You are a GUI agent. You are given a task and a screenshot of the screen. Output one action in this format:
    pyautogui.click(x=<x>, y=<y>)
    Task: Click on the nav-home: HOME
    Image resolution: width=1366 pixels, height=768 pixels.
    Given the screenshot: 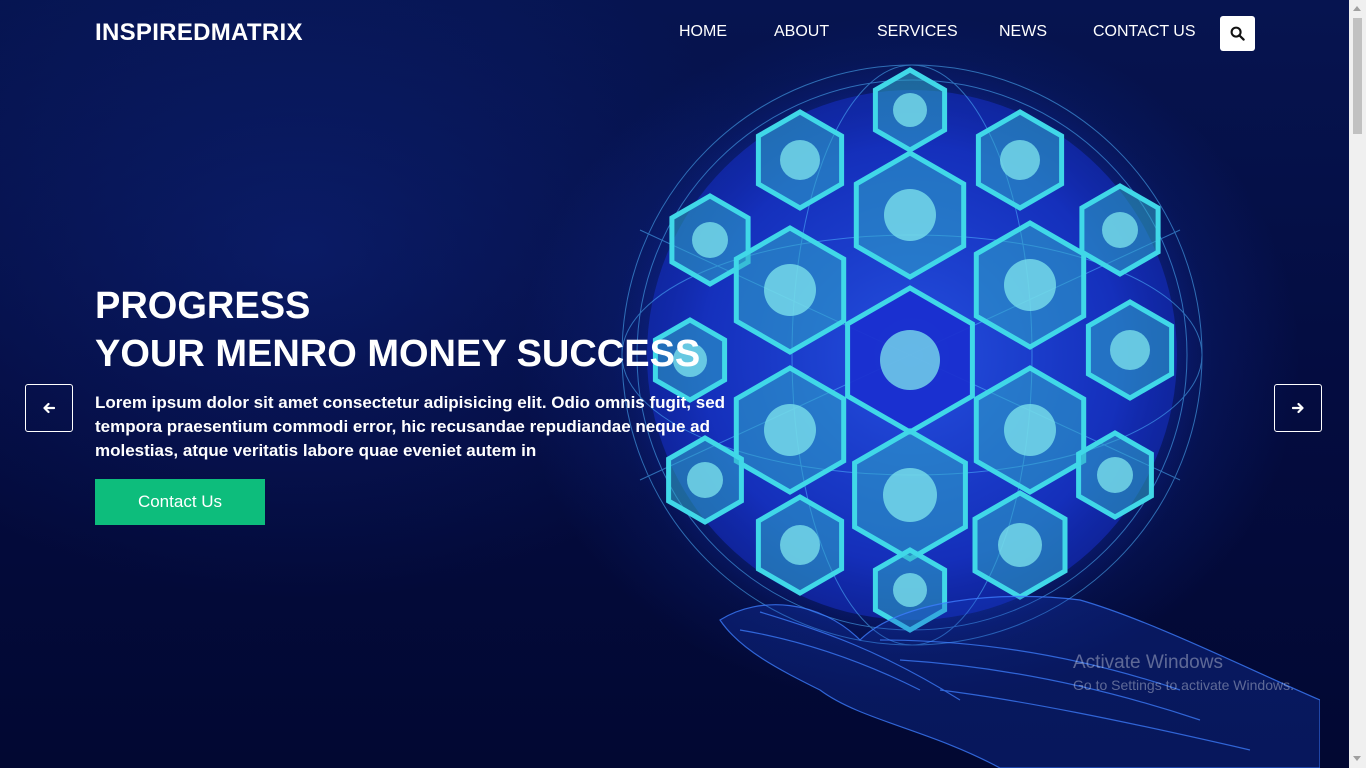 What is the action you would take?
    pyautogui.click(x=703, y=32)
    